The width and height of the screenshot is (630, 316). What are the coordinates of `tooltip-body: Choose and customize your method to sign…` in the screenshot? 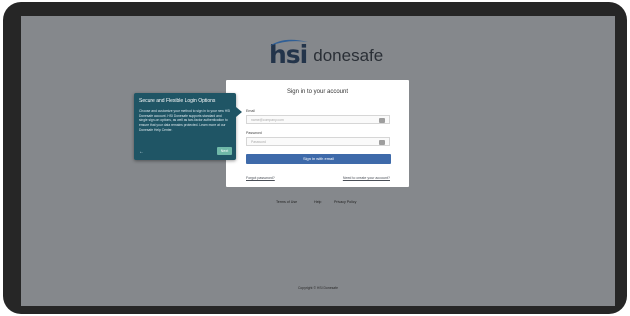 It's located at (185, 120).